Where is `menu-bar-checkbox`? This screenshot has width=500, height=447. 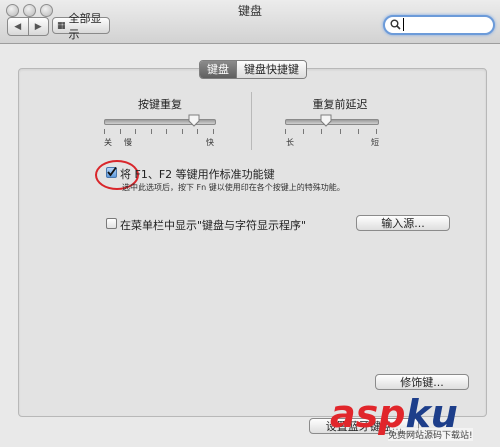 menu-bar-checkbox is located at coordinates (111, 223).